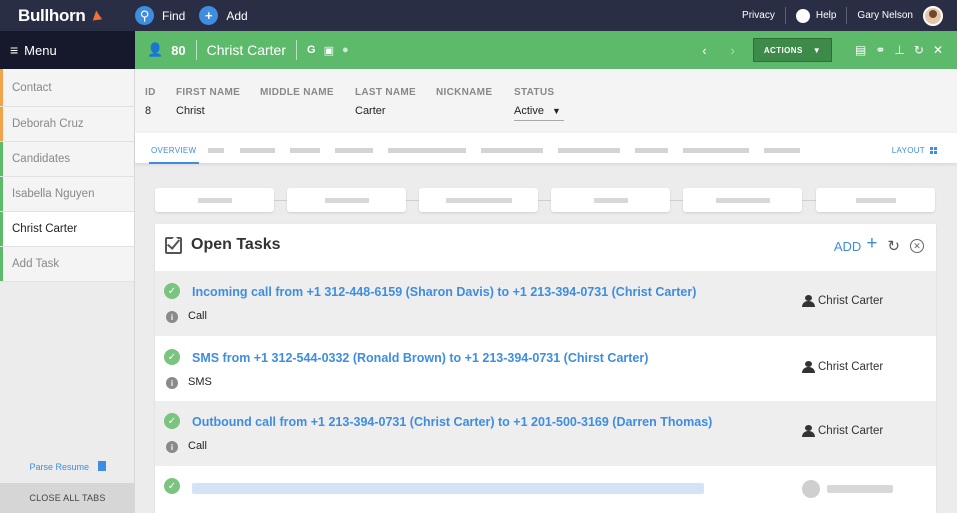  Describe the element at coordinates (529, 111) in the screenshot. I see `status-value: Active` at that location.